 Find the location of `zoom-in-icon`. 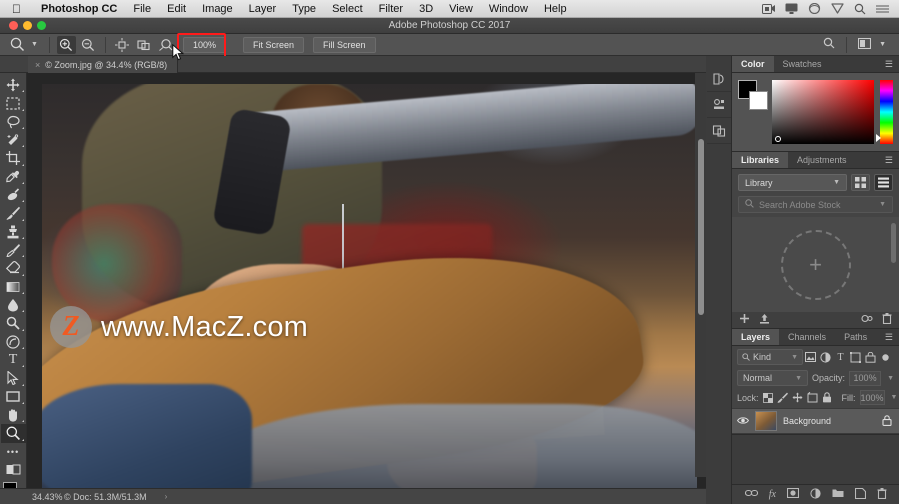

zoom-in-icon is located at coordinates (66, 44).